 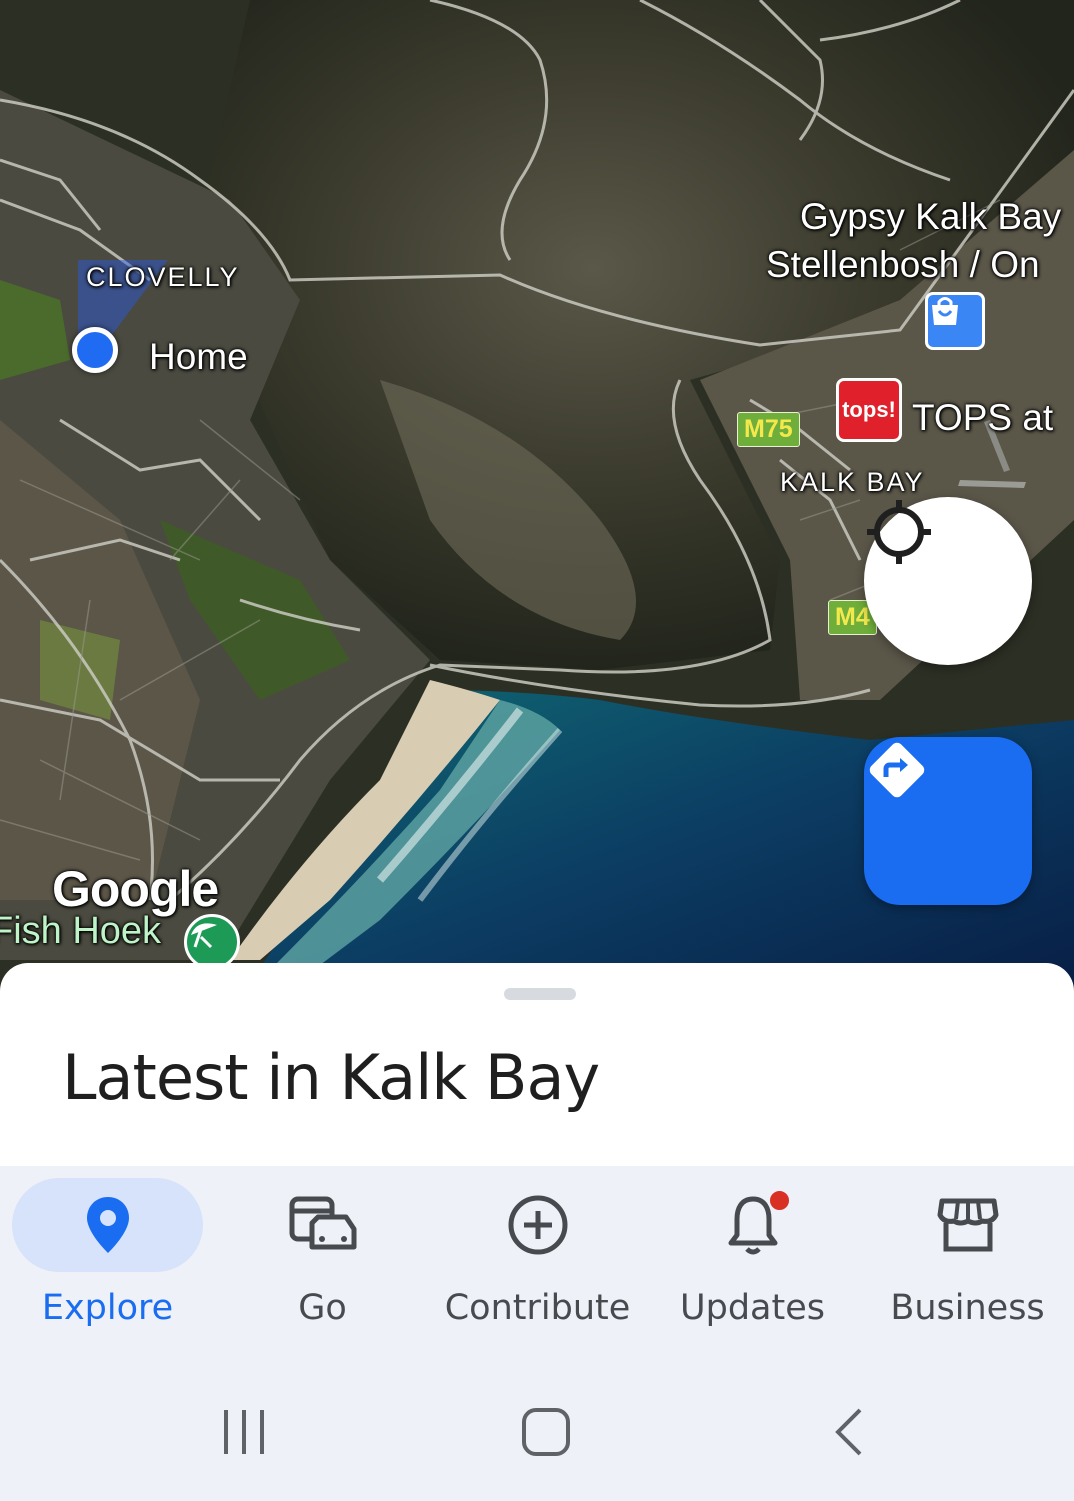 What do you see at coordinates (779, 1200) in the screenshot?
I see `notification-badge` at bounding box center [779, 1200].